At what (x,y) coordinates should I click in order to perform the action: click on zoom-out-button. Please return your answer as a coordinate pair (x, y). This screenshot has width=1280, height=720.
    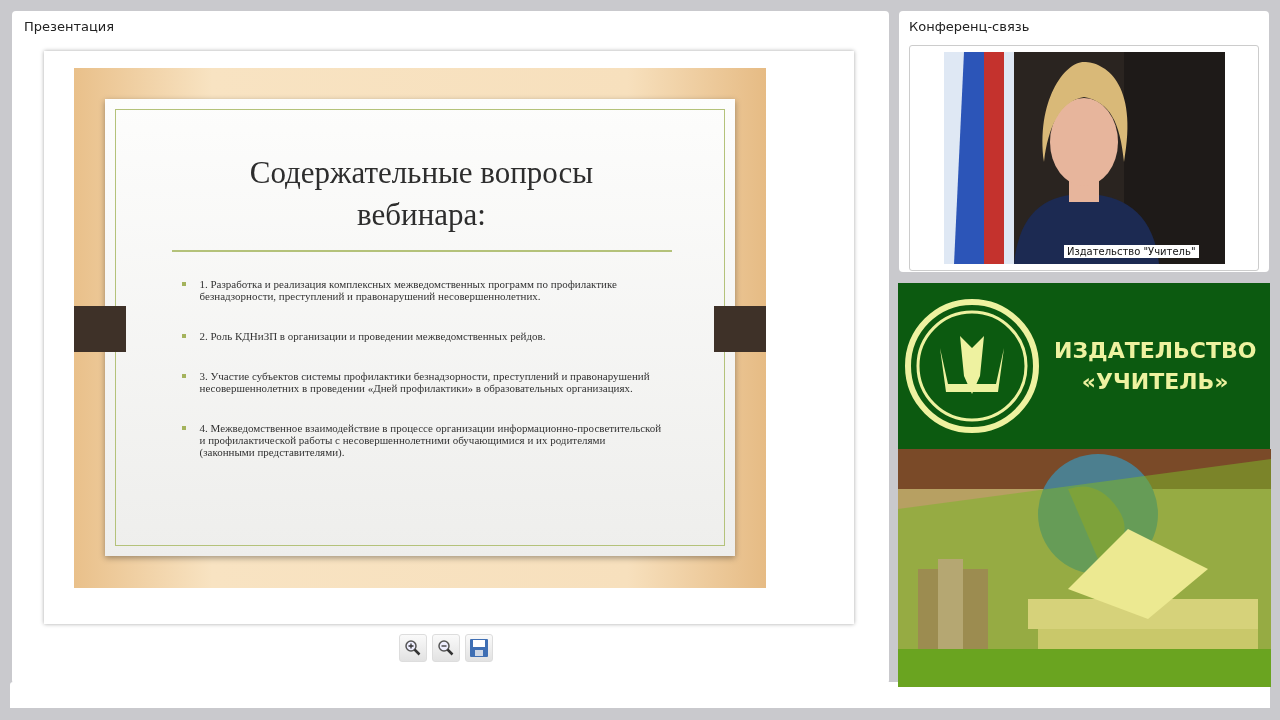
    Looking at the image, I should click on (445, 648).